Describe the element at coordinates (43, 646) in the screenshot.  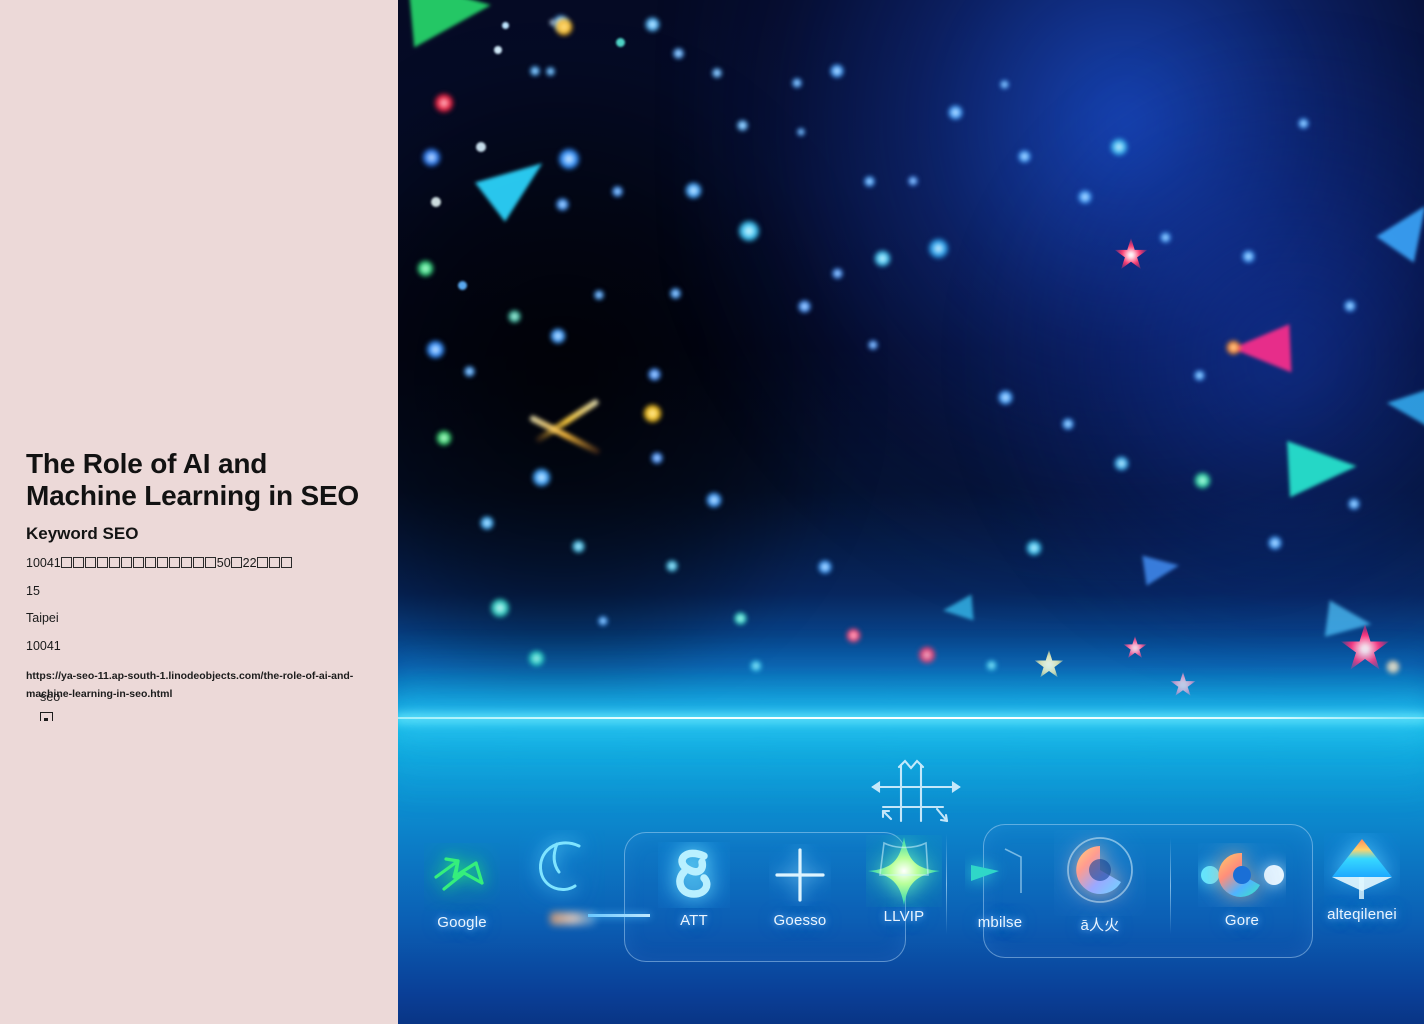
I see `postal-code-line: 10041` at that location.